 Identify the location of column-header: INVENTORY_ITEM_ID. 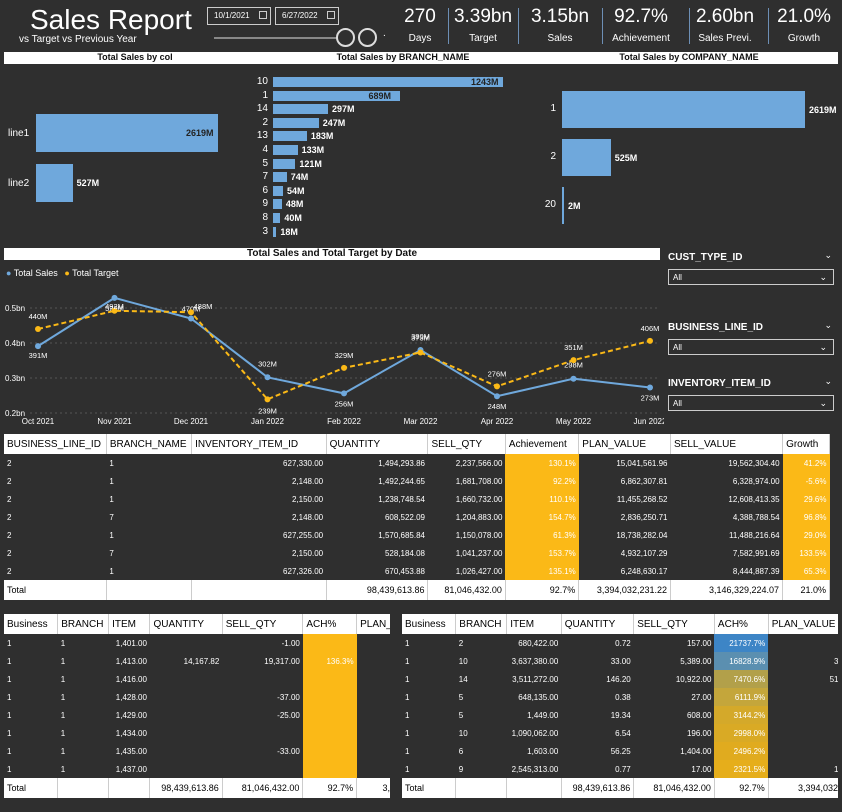
(259, 444).